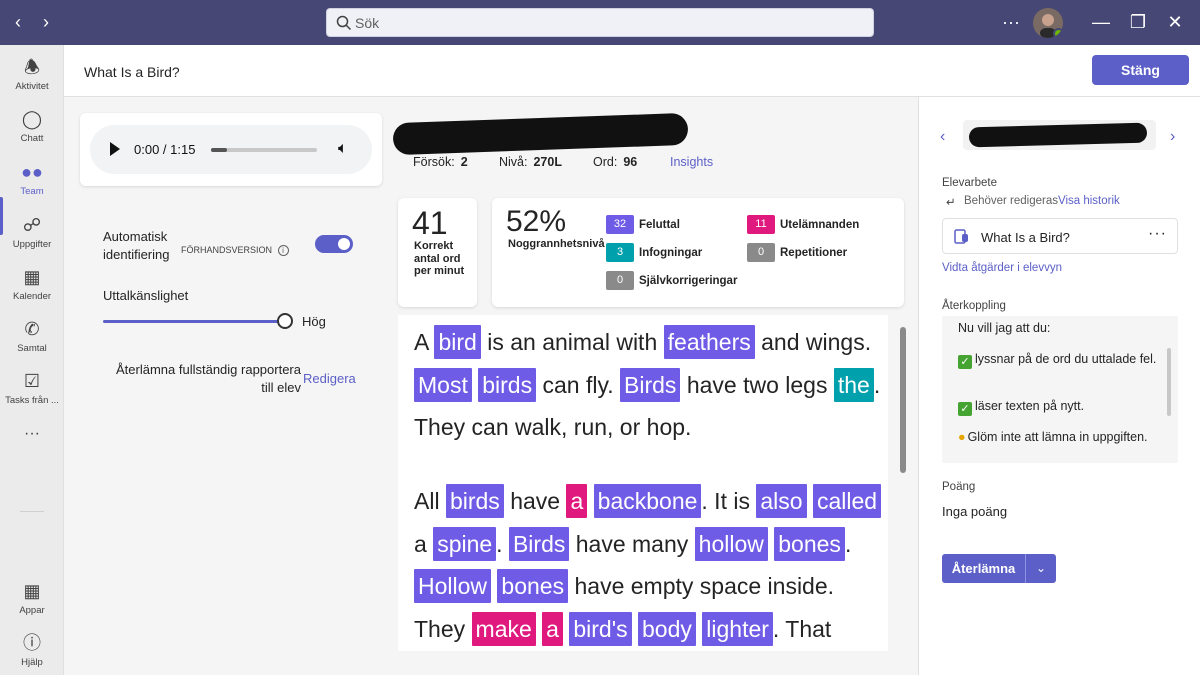  I want to click on checkmark-icon: ✓, so click(965, 362).